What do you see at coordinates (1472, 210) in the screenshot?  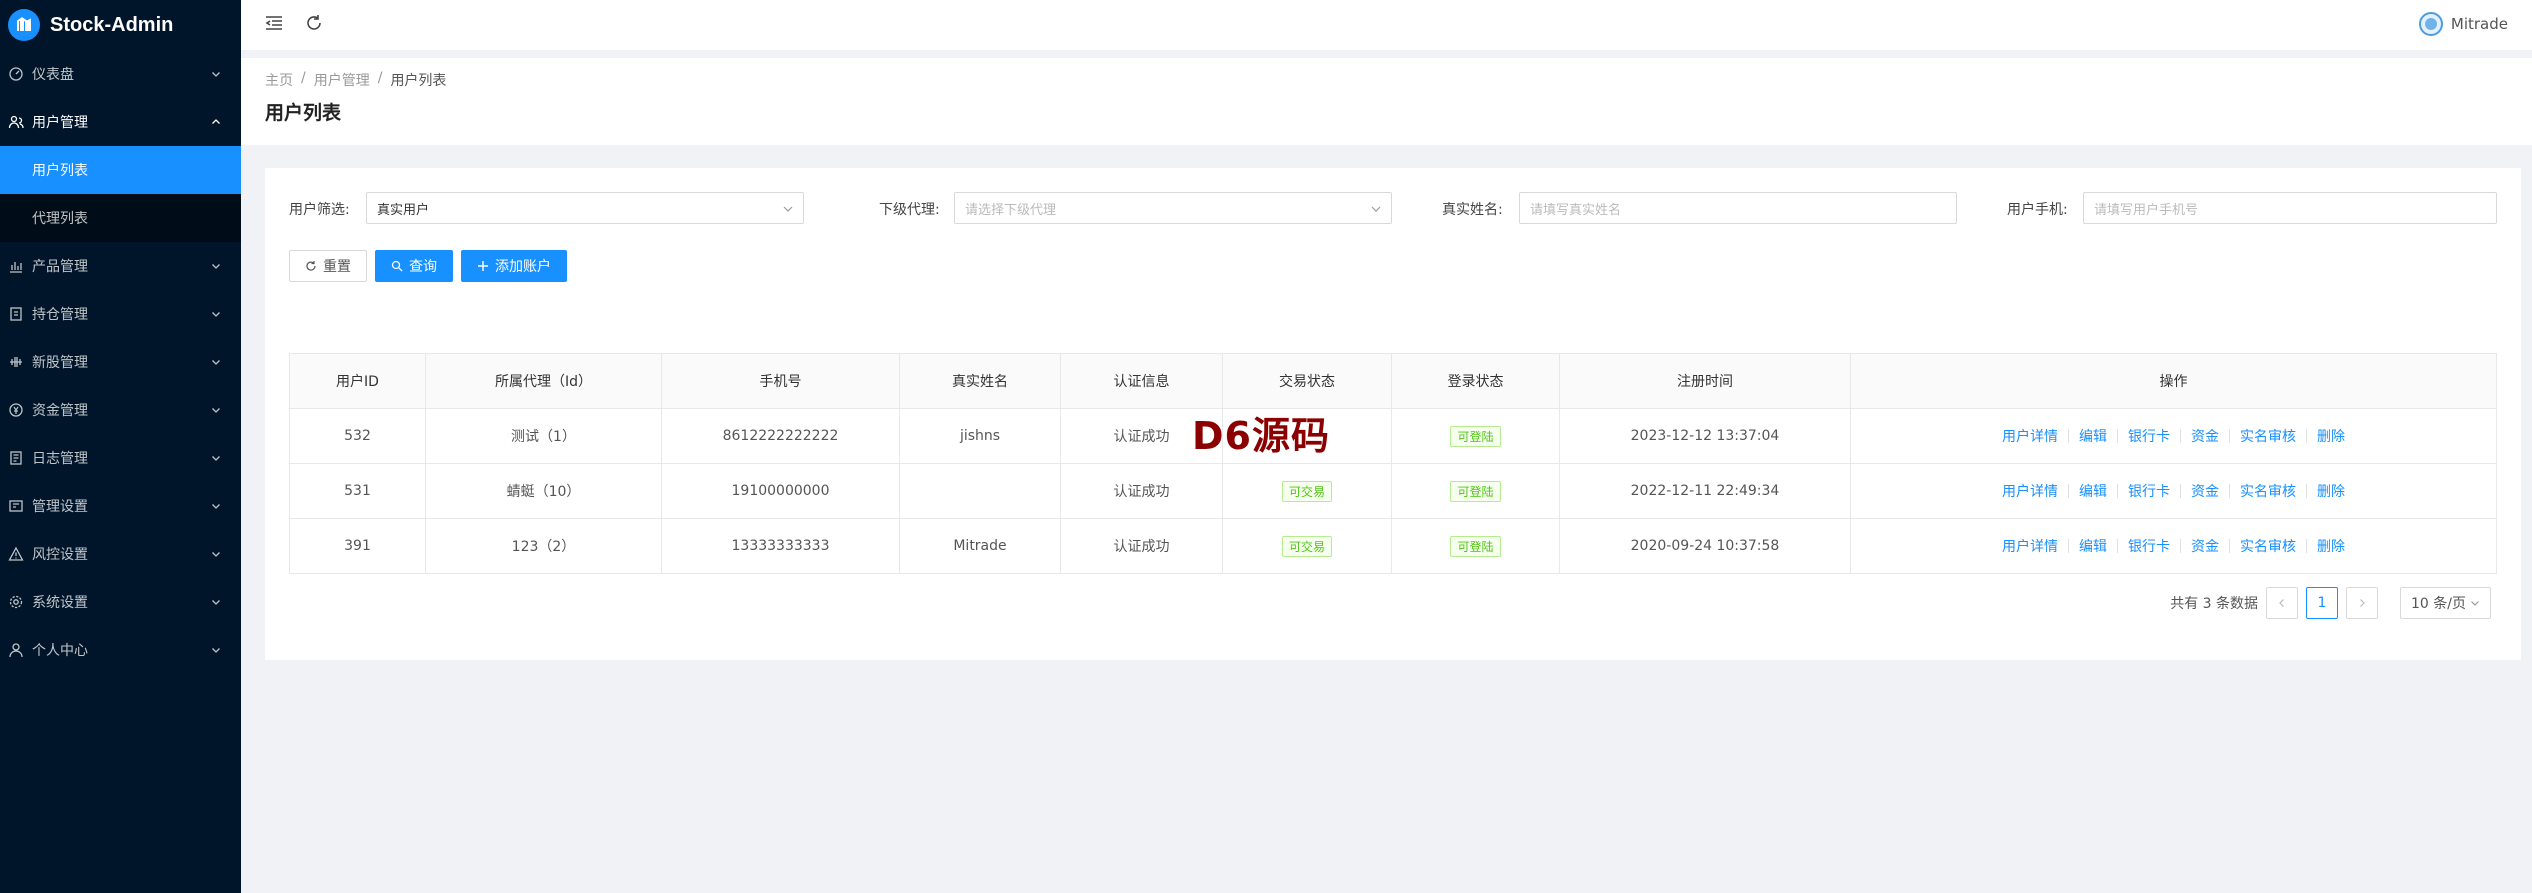 I see `real-name-label: 真实姓名:` at bounding box center [1472, 210].